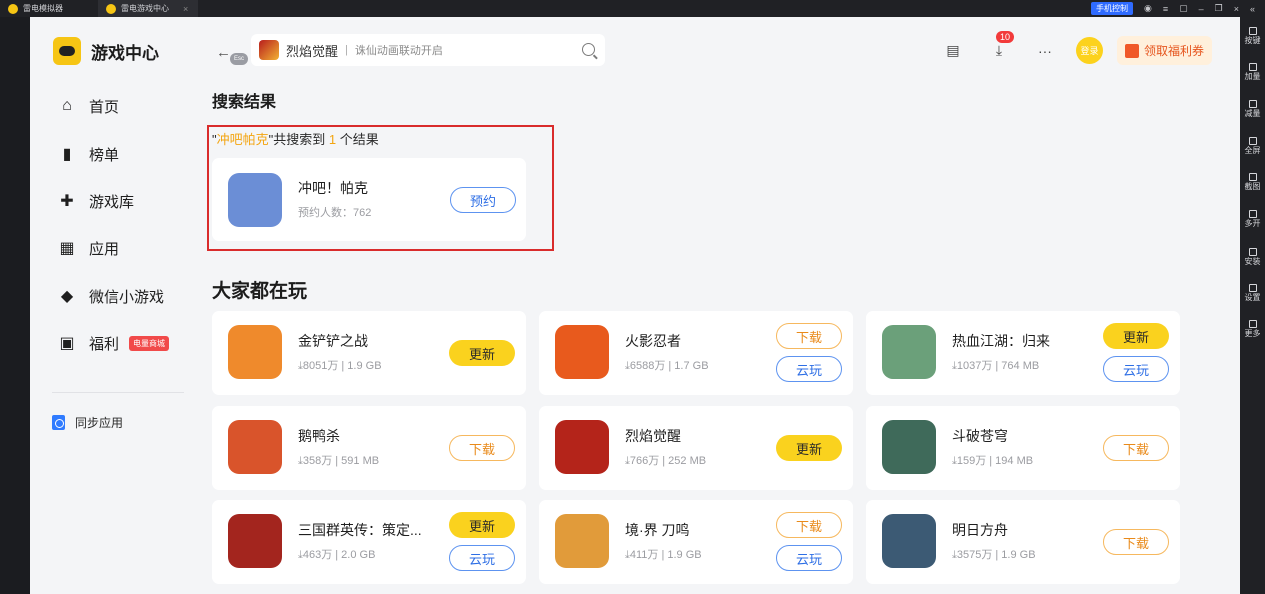 This screenshot has height=594, width=1265. Describe the element at coordinates (1089, 50) in the screenshot. I see `login-button: 登录` at that location.